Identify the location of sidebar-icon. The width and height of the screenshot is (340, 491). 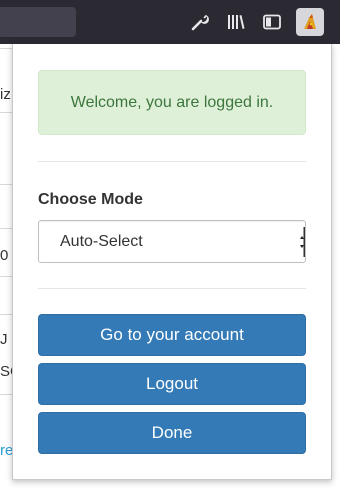
(272, 22).